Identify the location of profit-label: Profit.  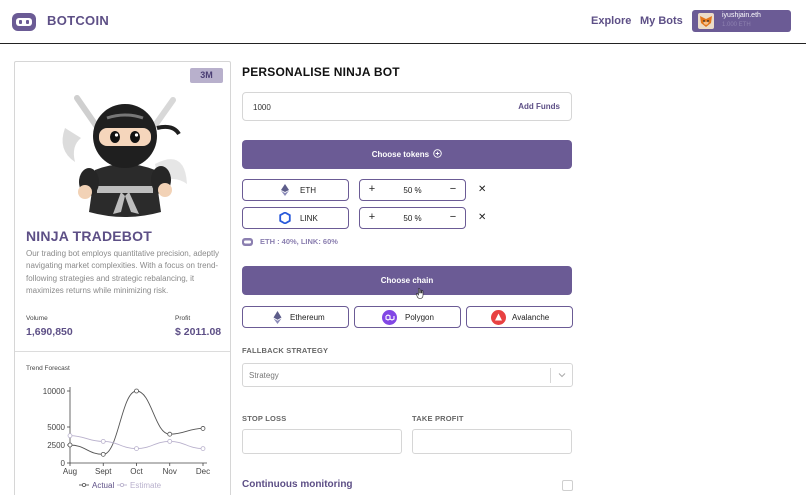
(183, 318).